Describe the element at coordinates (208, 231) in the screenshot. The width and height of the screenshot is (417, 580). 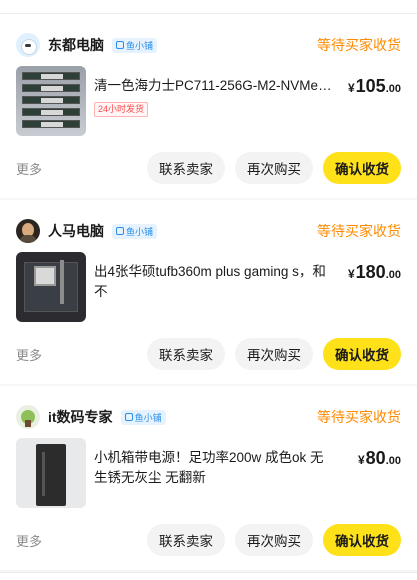
I see `order-header: 人马电脑 鱼小铺 等待买家收货` at that location.